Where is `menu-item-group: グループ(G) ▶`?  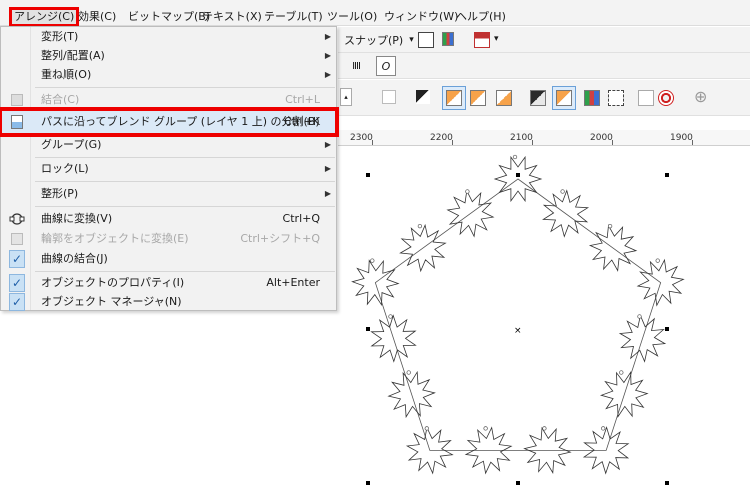
menu-item-group: グループ(G) ▶ is located at coordinates (168, 145).